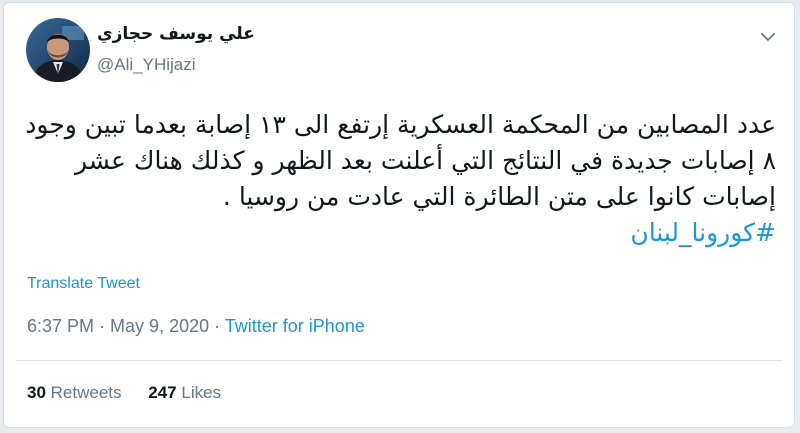  What do you see at coordinates (176, 34) in the screenshot?
I see `author-display-name: علي يوسف حجازي` at bounding box center [176, 34].